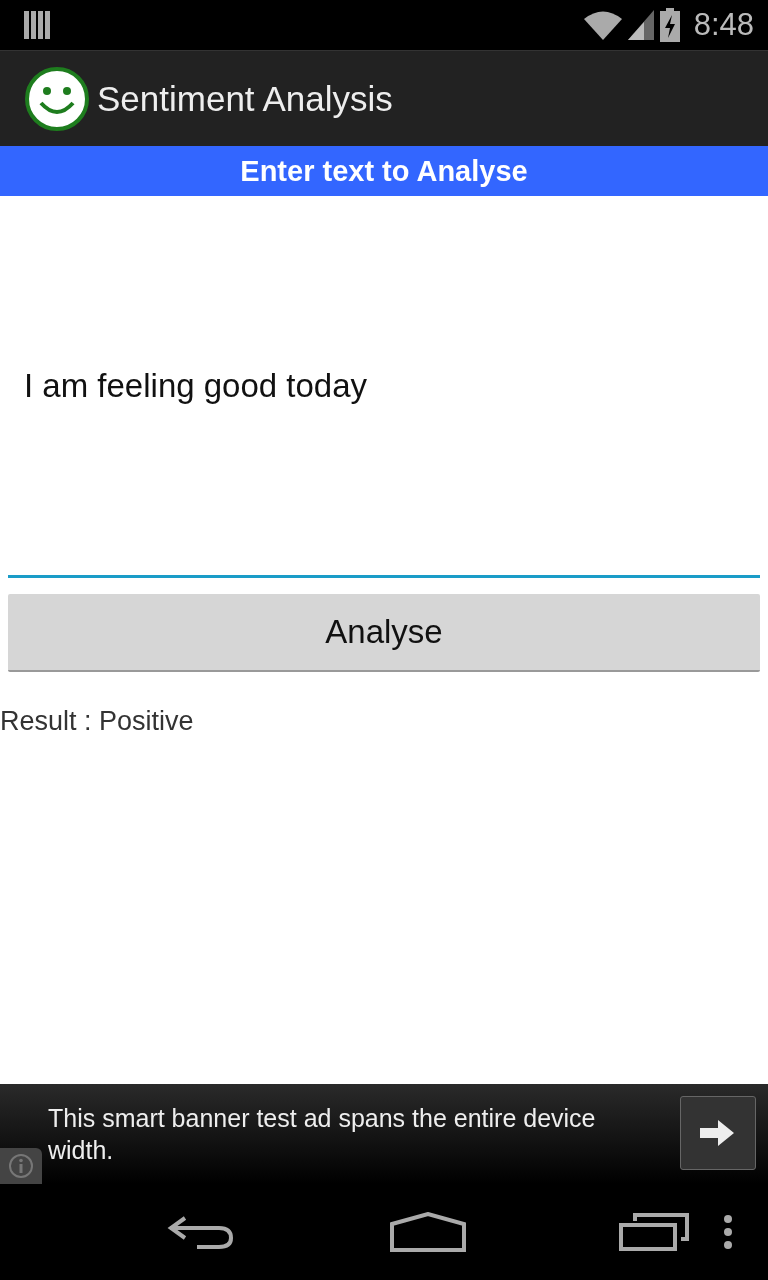 The height and width of the screenshot is (1280, 768). What do you see at coordinates (322, 1134) in the screenshot?
I see `ad-text: This smart banner test ad spans the entire device width.` at bounding box center [322, 1134].